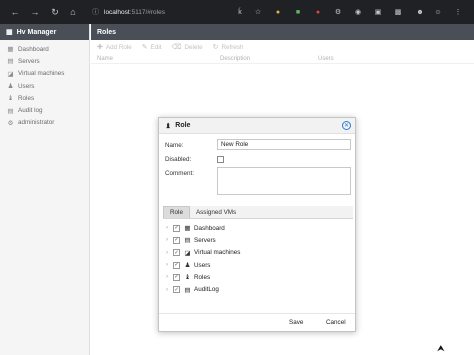 This screenshot has width=474, height=355. What do you see at coordinates (420, 12) in the screenshot?
I see `profile-avatar-icon: ☻` at bounding box center [420, 12].